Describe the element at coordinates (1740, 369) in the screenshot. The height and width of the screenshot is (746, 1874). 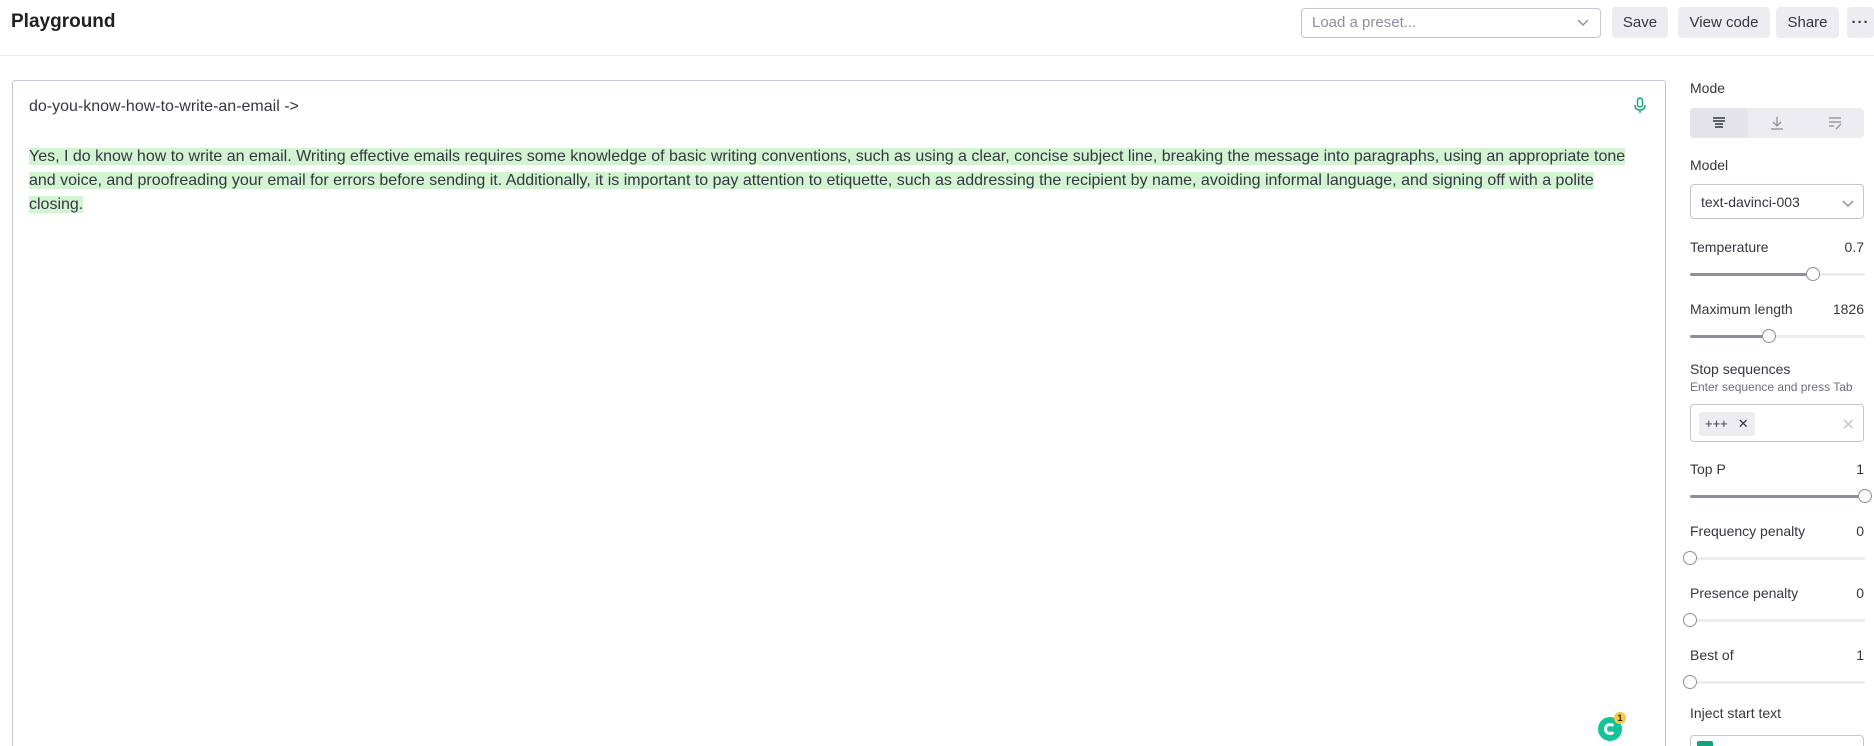
I see `stop-sequences-label: Stop sequences` at that location.